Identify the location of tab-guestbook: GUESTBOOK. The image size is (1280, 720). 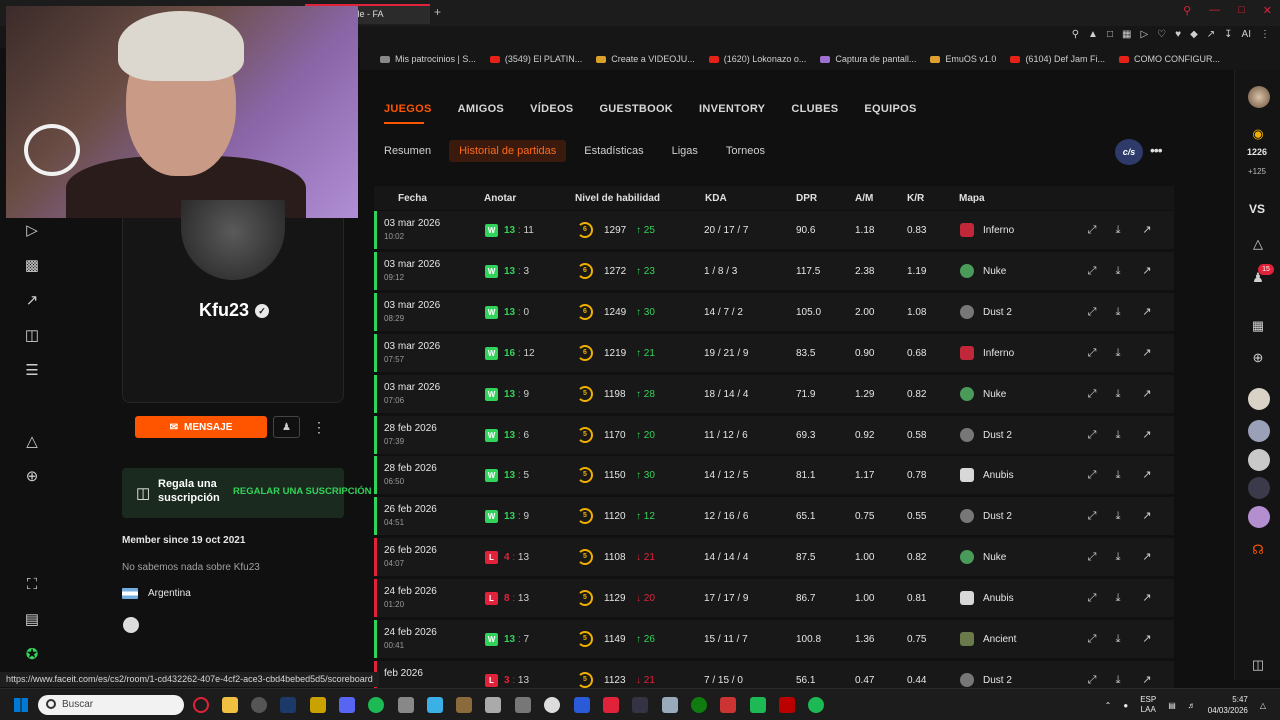
(636, 109).